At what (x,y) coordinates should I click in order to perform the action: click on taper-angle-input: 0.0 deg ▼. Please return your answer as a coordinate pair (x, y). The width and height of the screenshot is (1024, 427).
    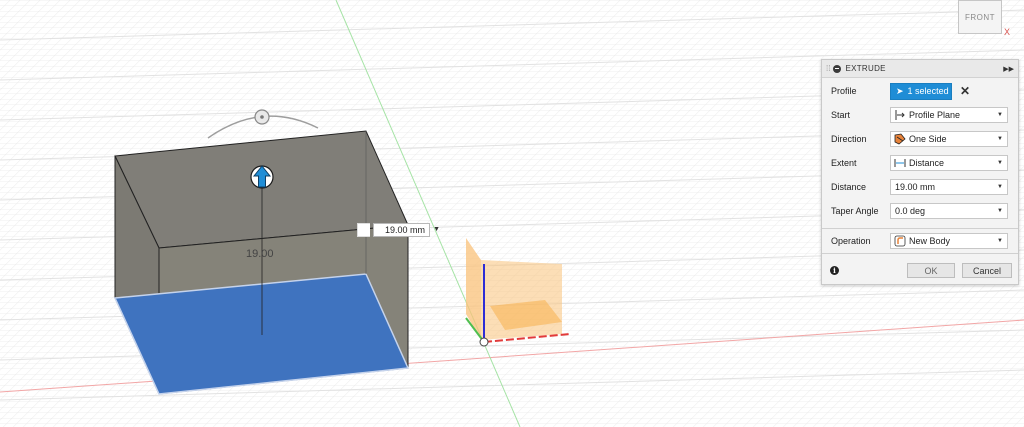
    Looking at the image, I should click on (949, 211).